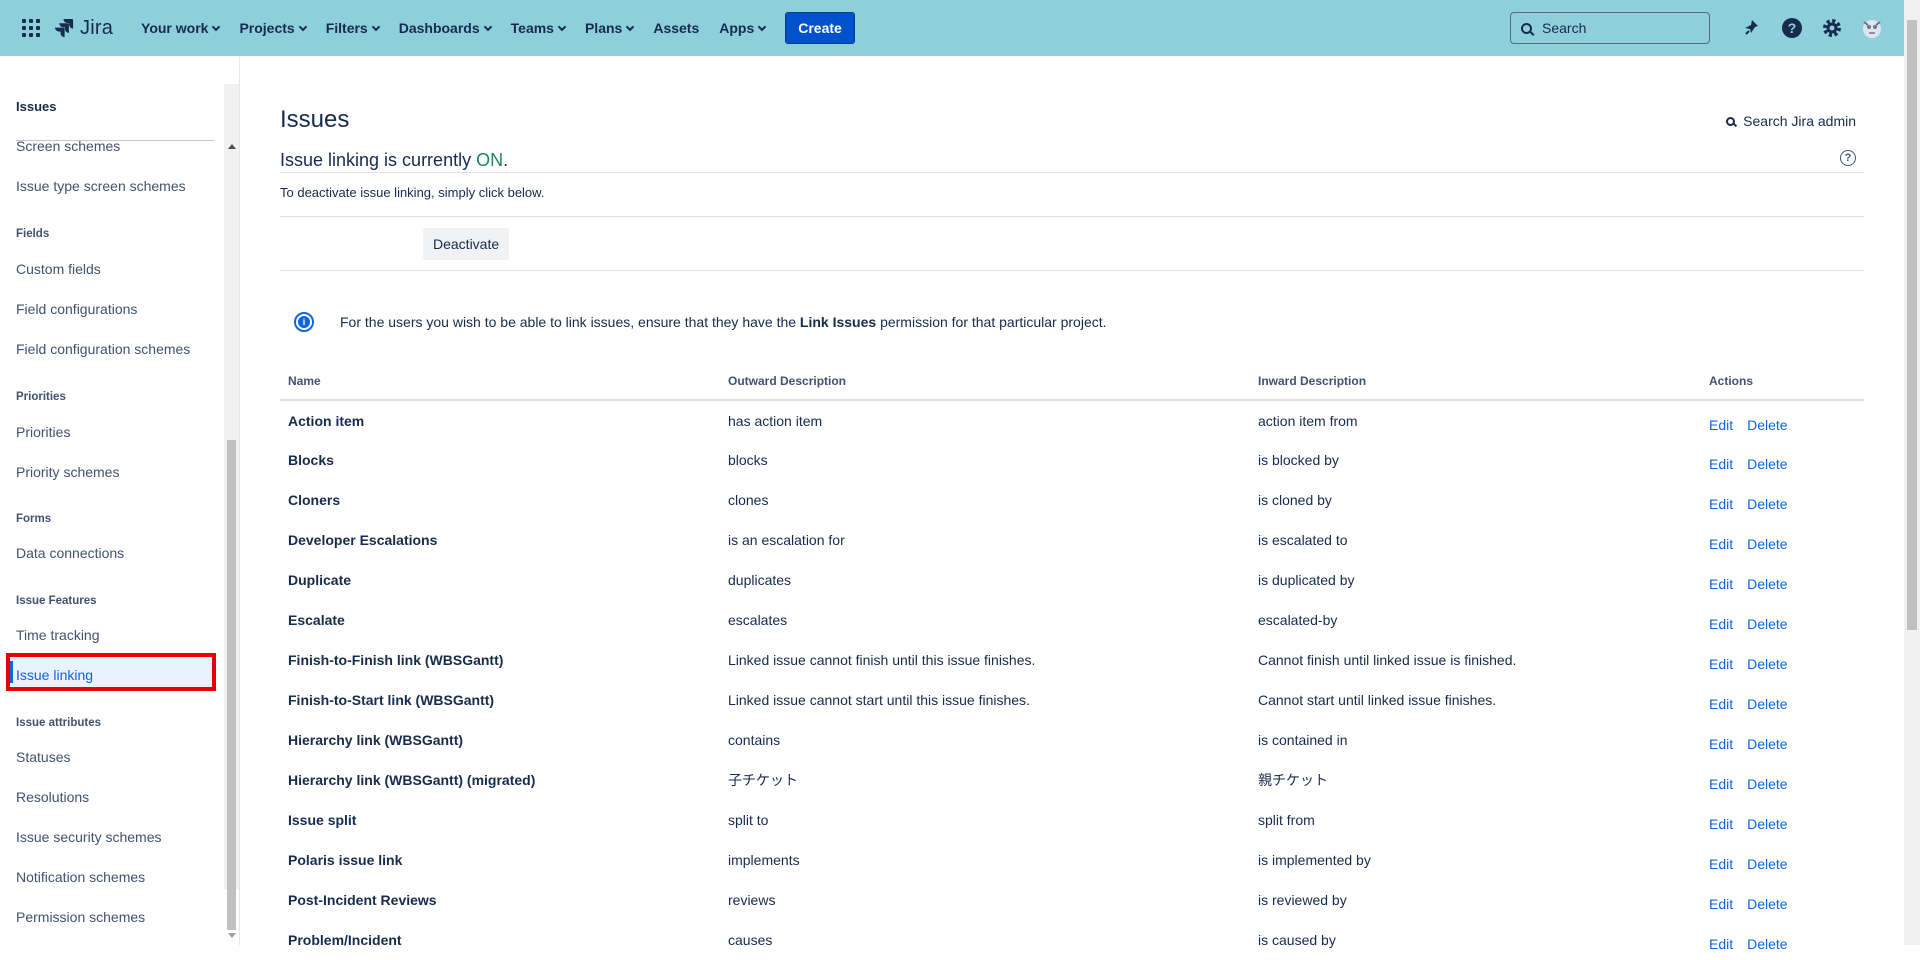  I want to click on nav-dashboards: Dashboards, so click(445, 28).